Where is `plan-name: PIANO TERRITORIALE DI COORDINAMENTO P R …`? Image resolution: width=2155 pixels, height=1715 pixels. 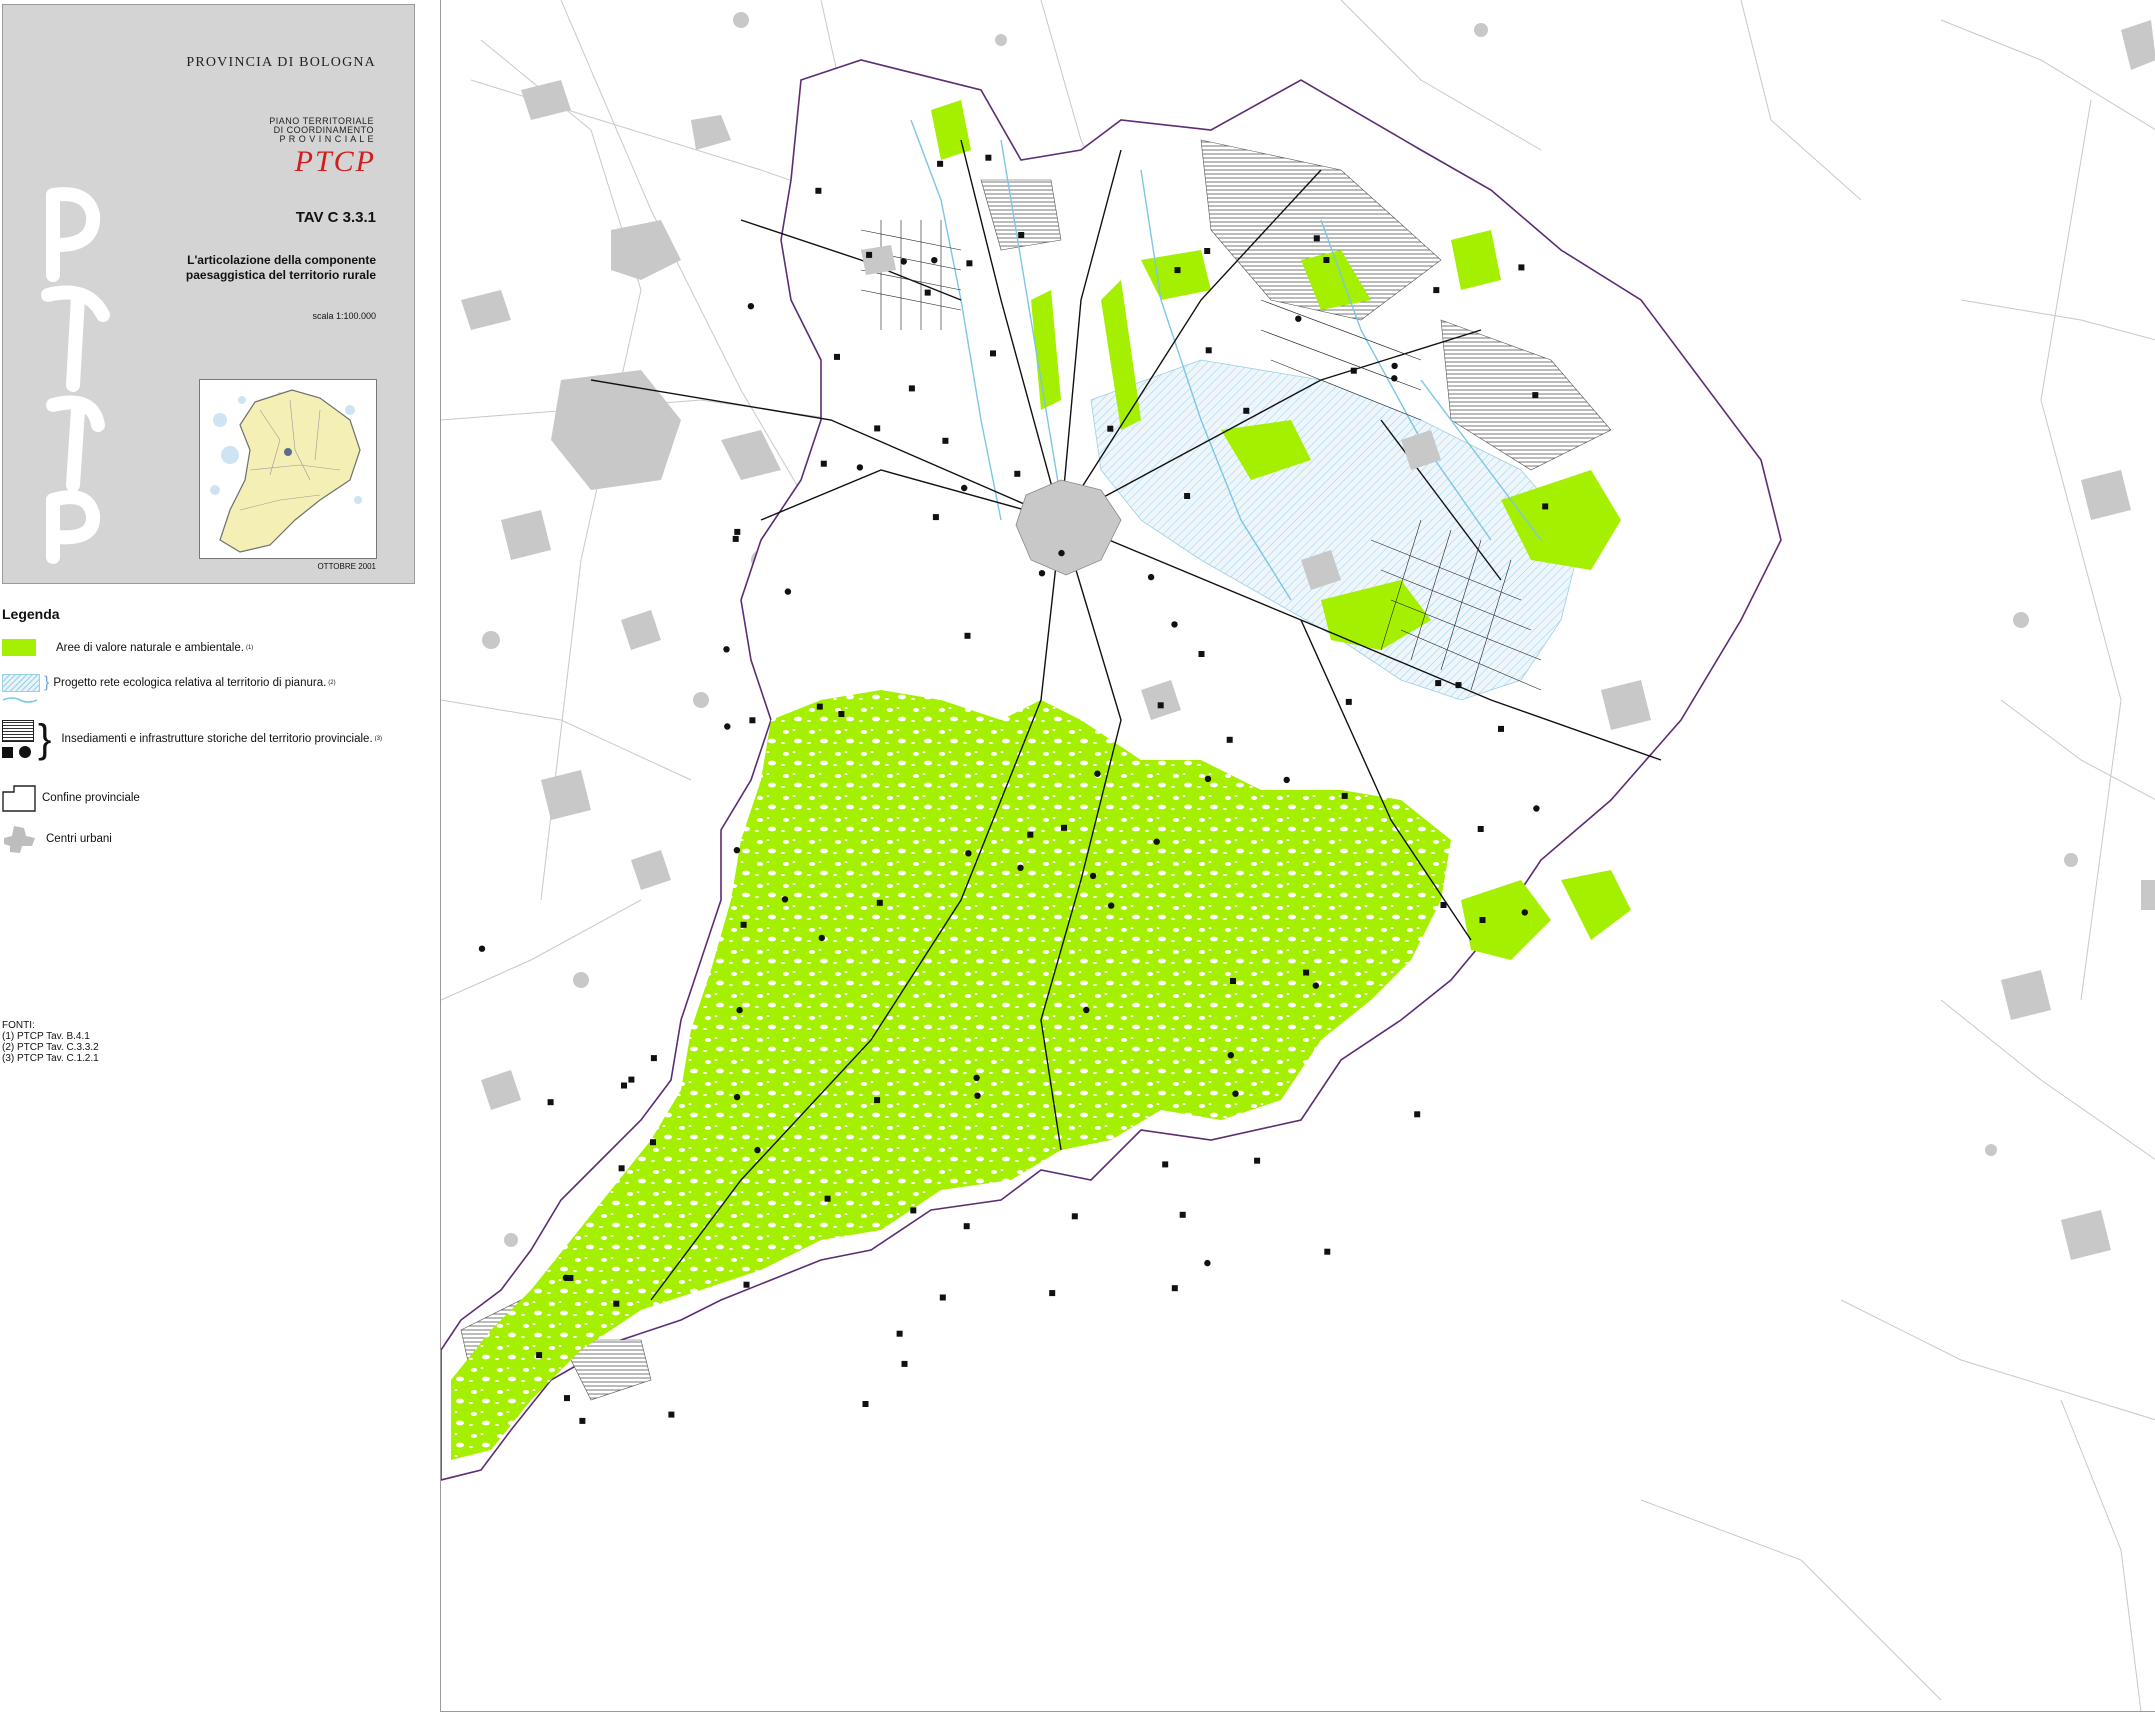
plan-name: PIANO TERRITORIALE DI COORDINAMENTO P R … is located at coordinates (321, 130).